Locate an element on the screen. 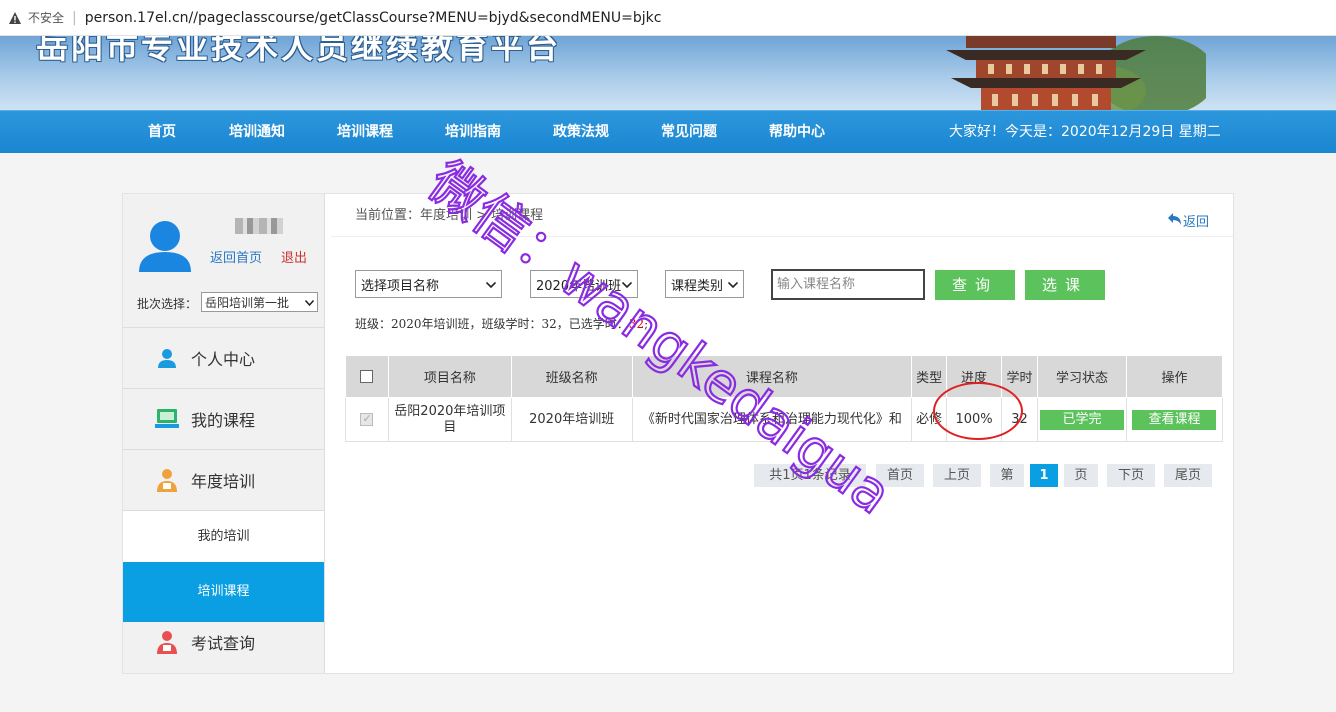 This screenshot has height=712, width=1336. pavilion-image is located at coordinates (1046, 73).